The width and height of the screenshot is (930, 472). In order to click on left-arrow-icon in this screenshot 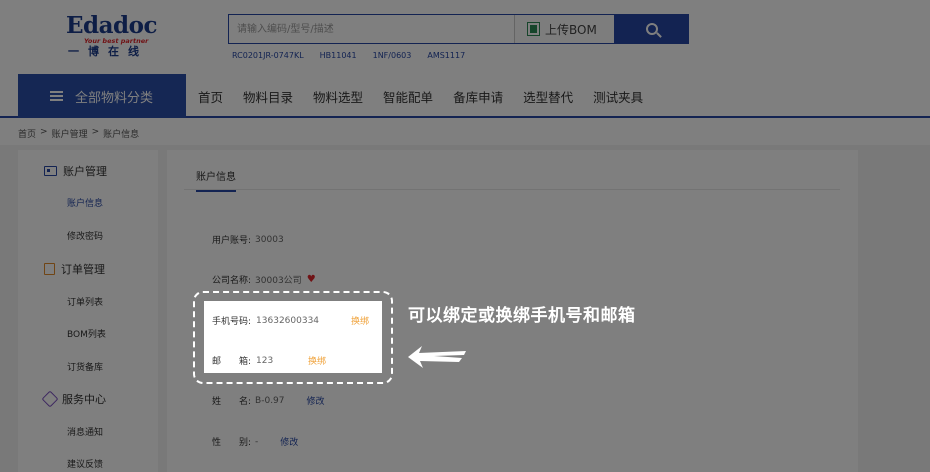, I will do `click(437, 357)`.